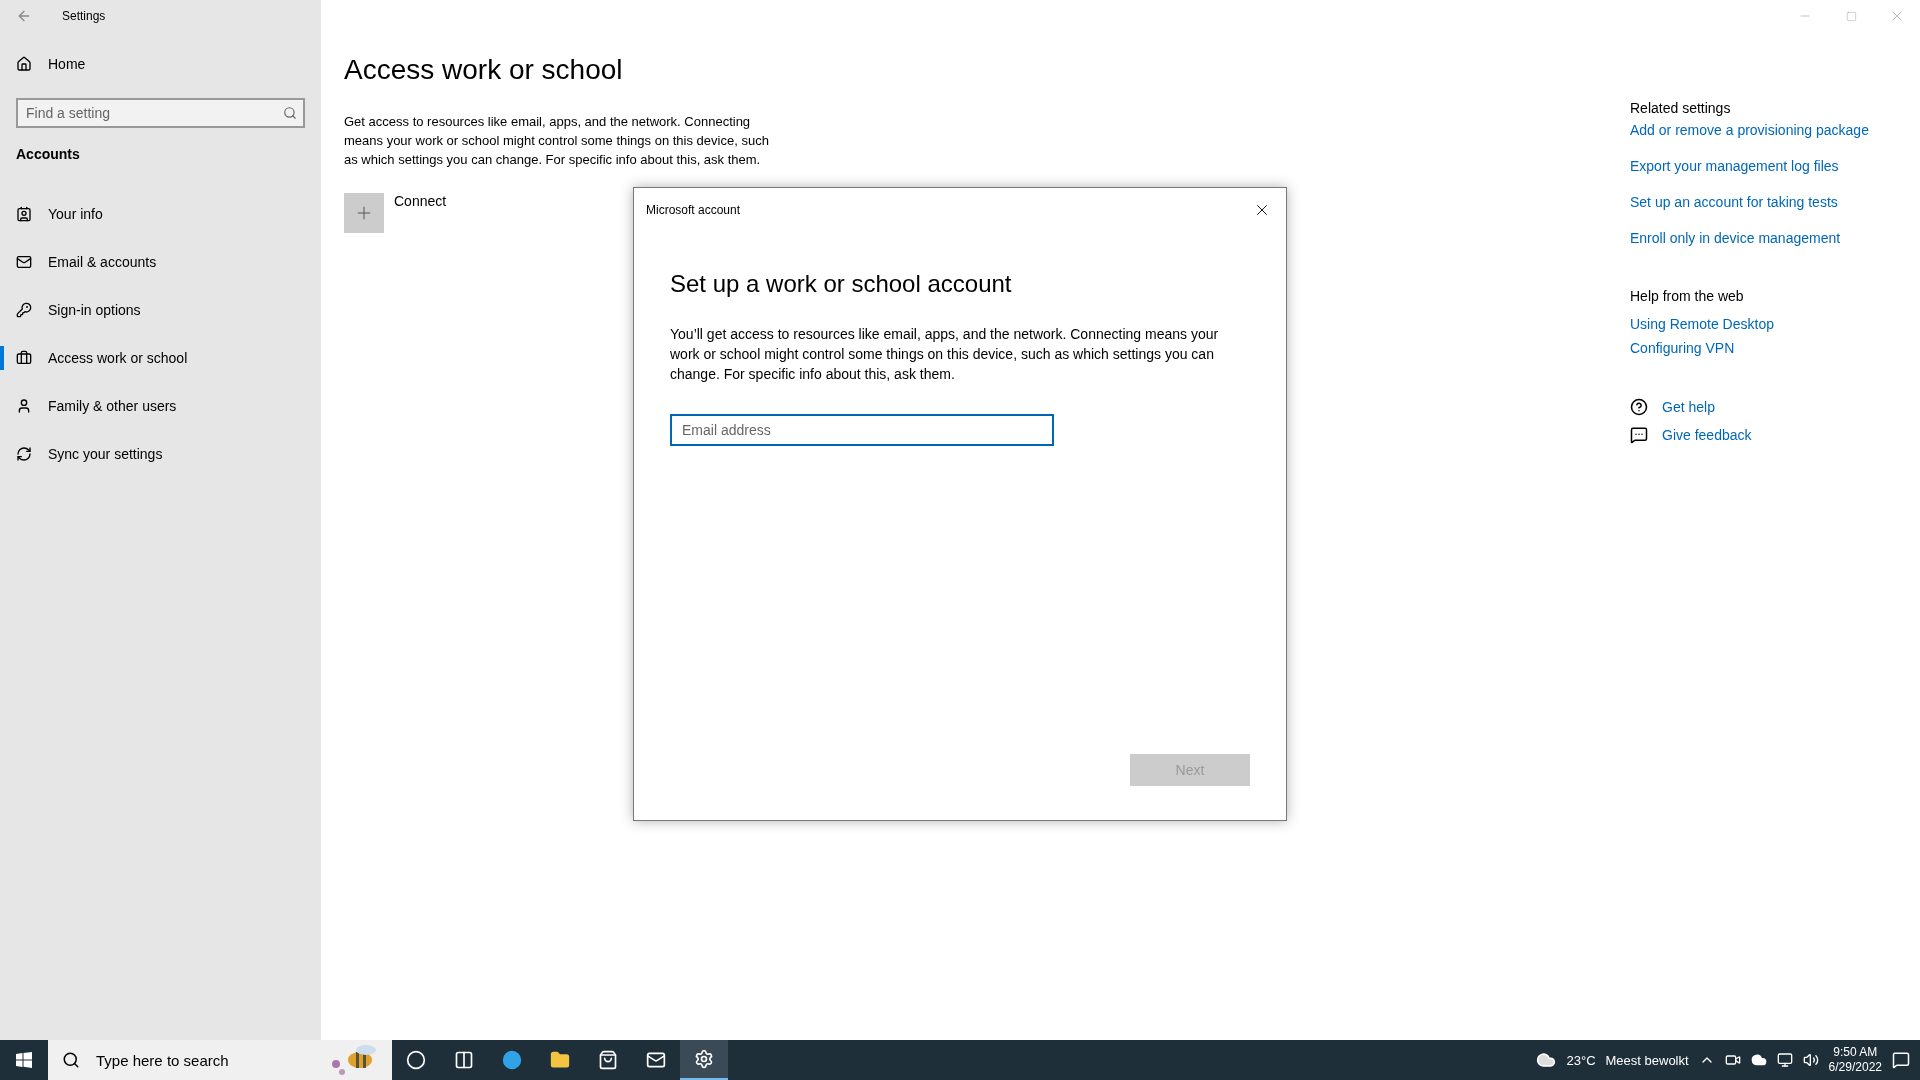 The image size is (1920, 1080). What do you see at coordinates (608, 1060) in the screenshot?
I see `store-bag-icon` at bounding box center [608, 1060].